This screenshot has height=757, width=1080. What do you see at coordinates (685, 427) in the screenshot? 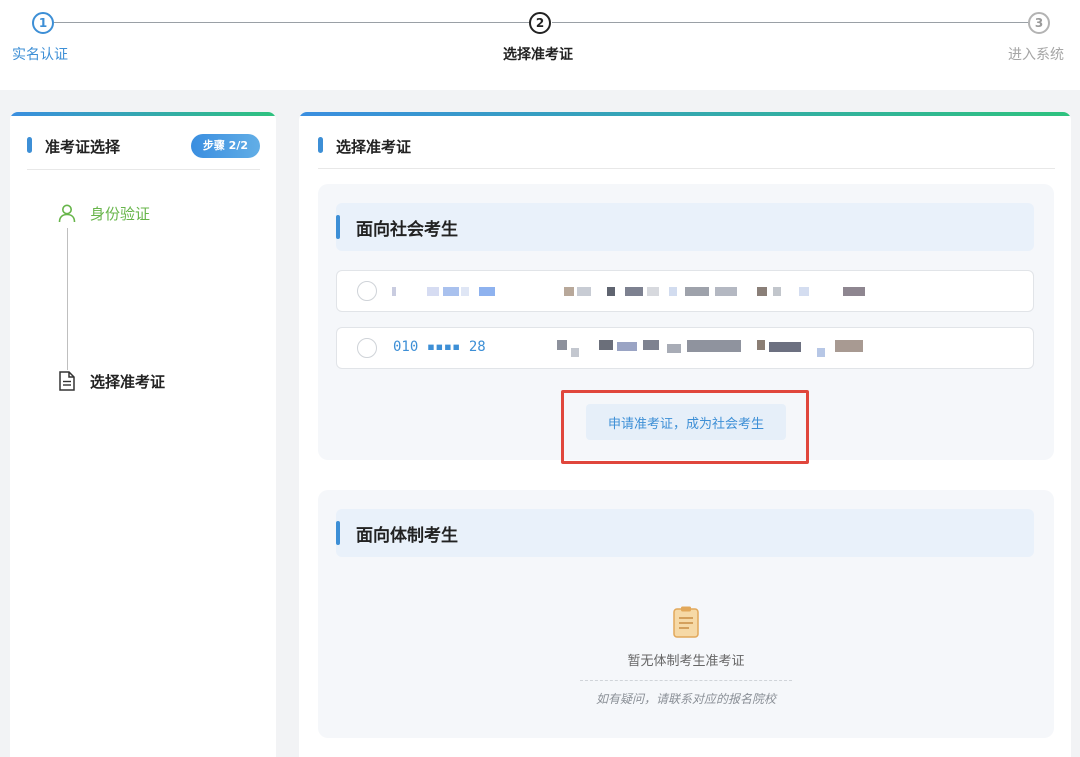
I see `highlight-annotation` at bounding box center [685, 427].